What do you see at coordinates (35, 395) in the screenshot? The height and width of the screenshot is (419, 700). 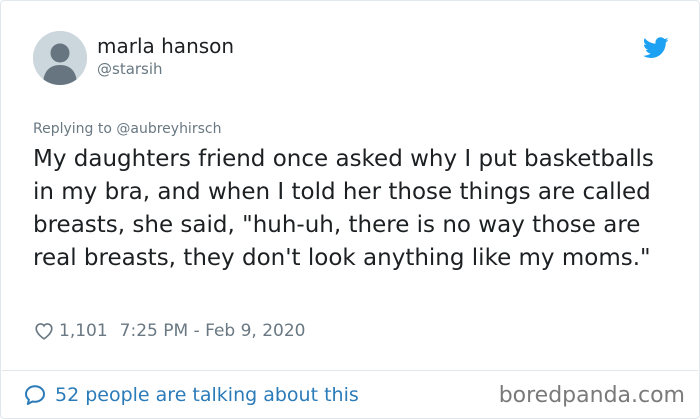 I see `speech-bubble-icon` at bounding box center [35, 395].